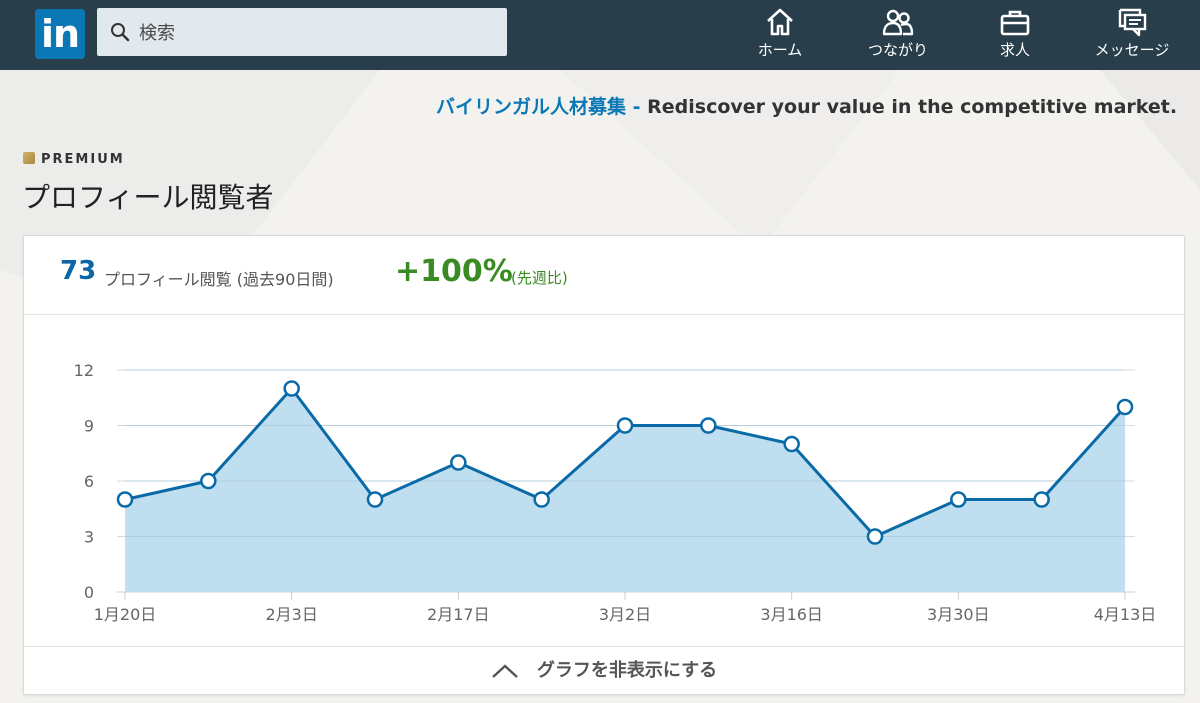 The image size is (1200, 703). Describe the element at coordinates (1014, 50) in the screenshot. I see `nav-label-jobs: 求人` at that location.